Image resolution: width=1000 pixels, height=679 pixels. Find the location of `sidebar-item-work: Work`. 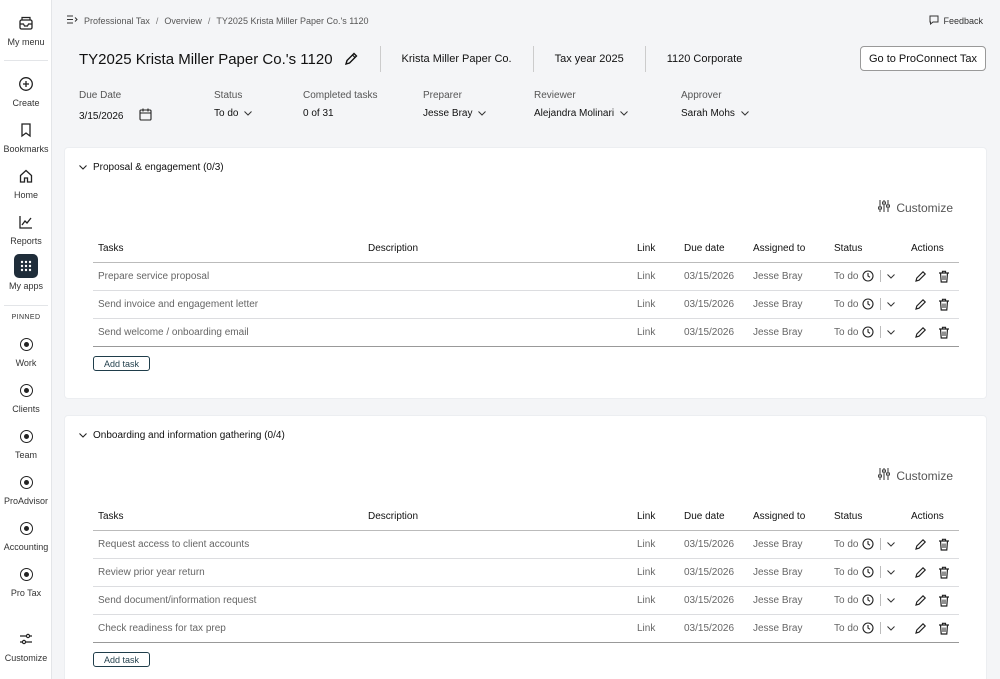

sidebar-item-work: Work is located at coordinates (26, 350).